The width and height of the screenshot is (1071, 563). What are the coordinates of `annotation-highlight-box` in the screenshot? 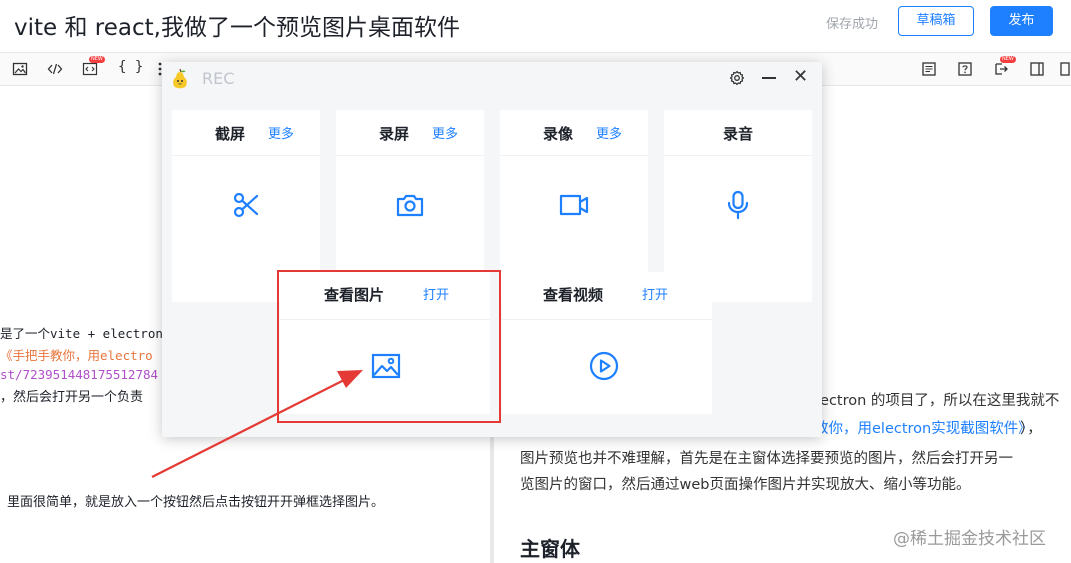 It's located at (389, 346).